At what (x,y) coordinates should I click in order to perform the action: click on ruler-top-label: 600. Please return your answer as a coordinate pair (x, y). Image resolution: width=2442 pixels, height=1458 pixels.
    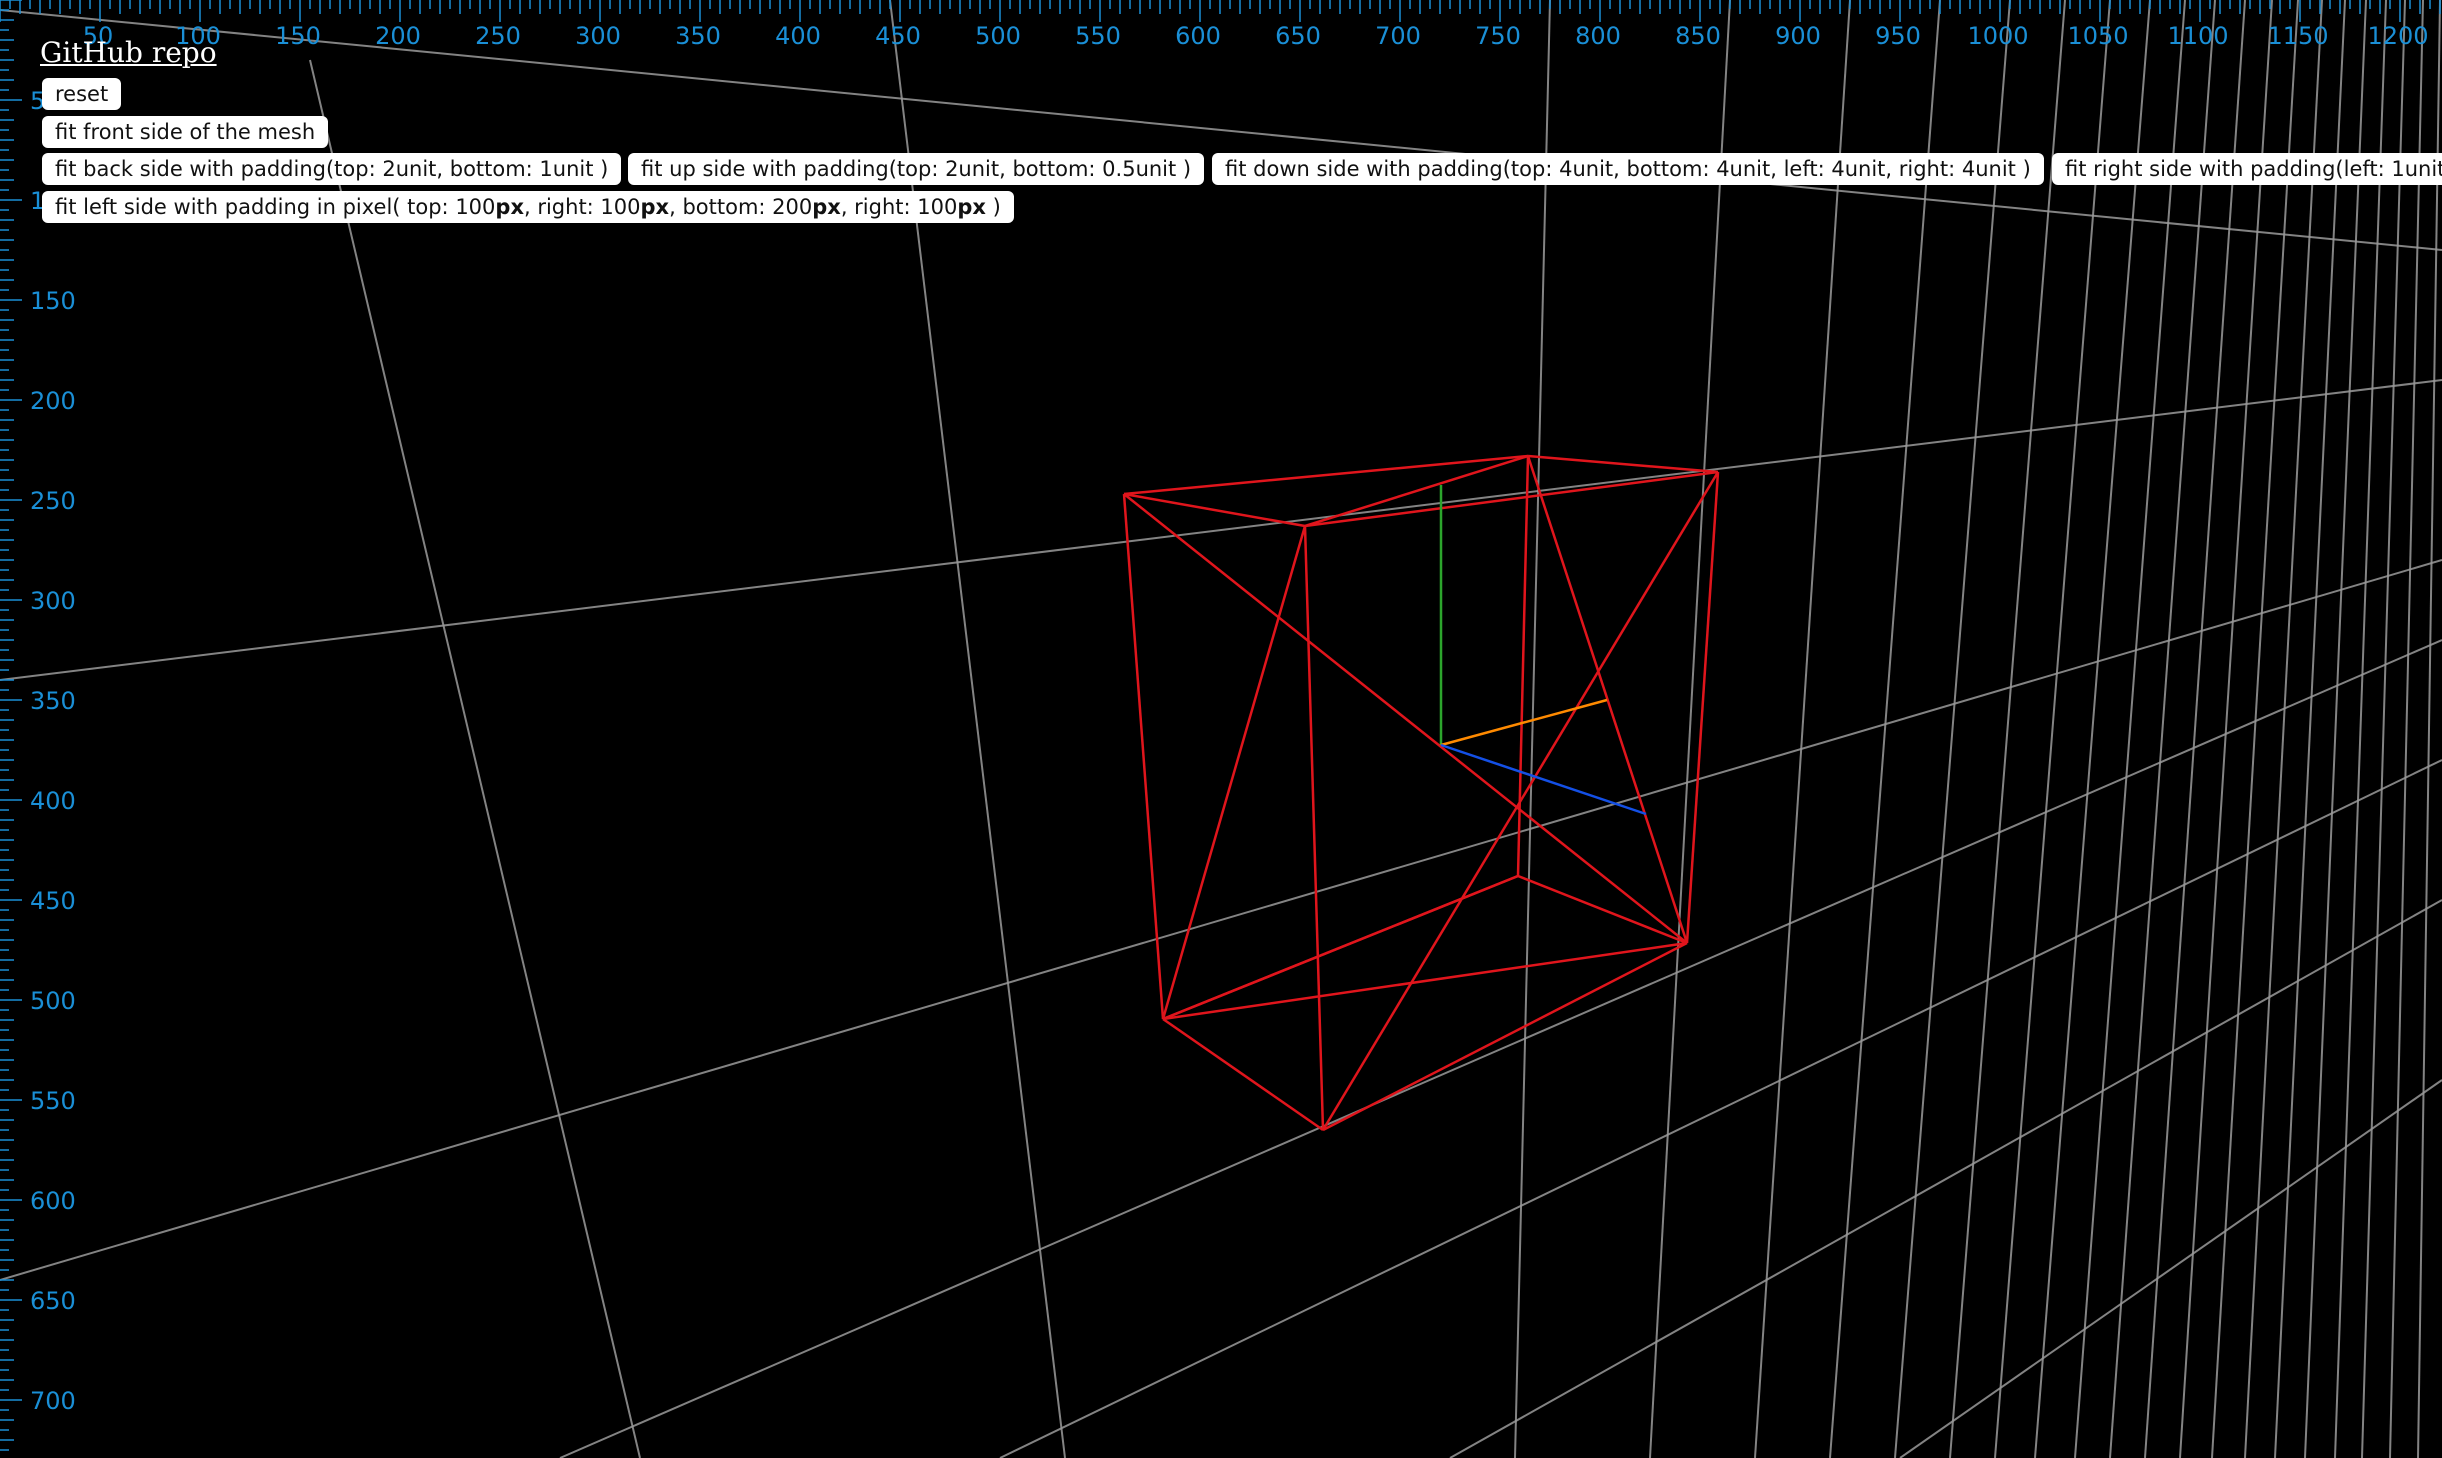
    Looking at the image, I should click on (1198, 36).